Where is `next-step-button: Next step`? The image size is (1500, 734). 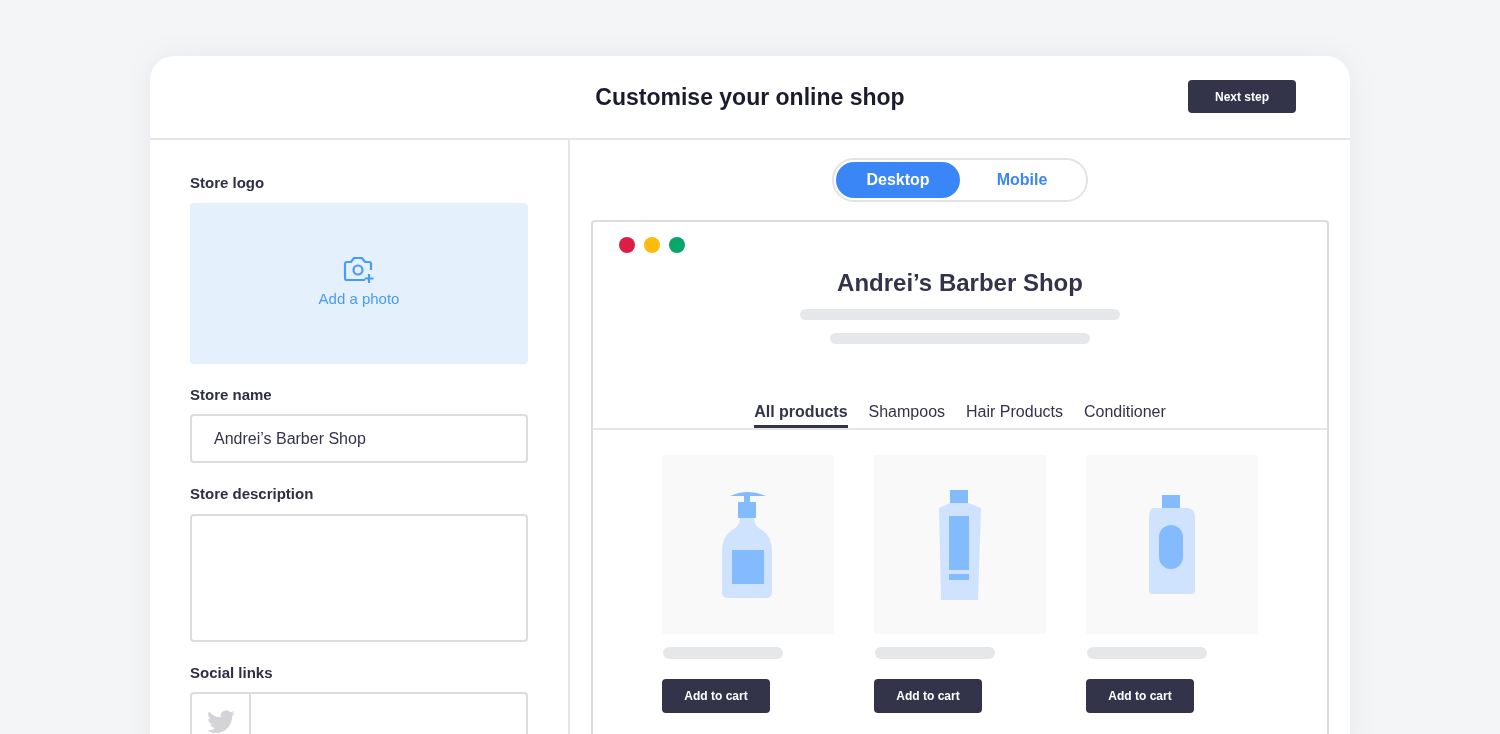 next-step-button: Next step is located at coordinates (1242, 96).